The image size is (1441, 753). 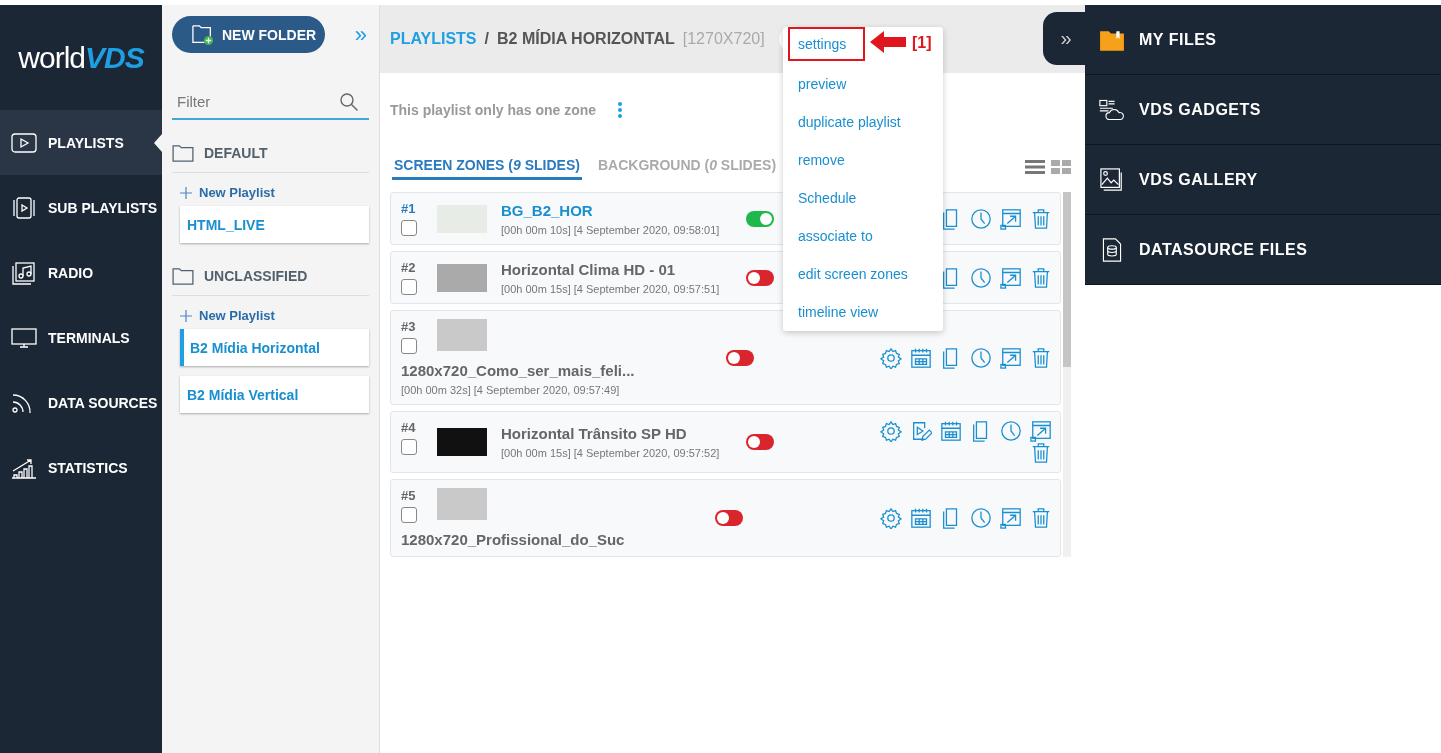 I want to click on slide-meta: [00h 00m 15s] [4 September 2020, 09:57:51], so click(x=611, y=288).